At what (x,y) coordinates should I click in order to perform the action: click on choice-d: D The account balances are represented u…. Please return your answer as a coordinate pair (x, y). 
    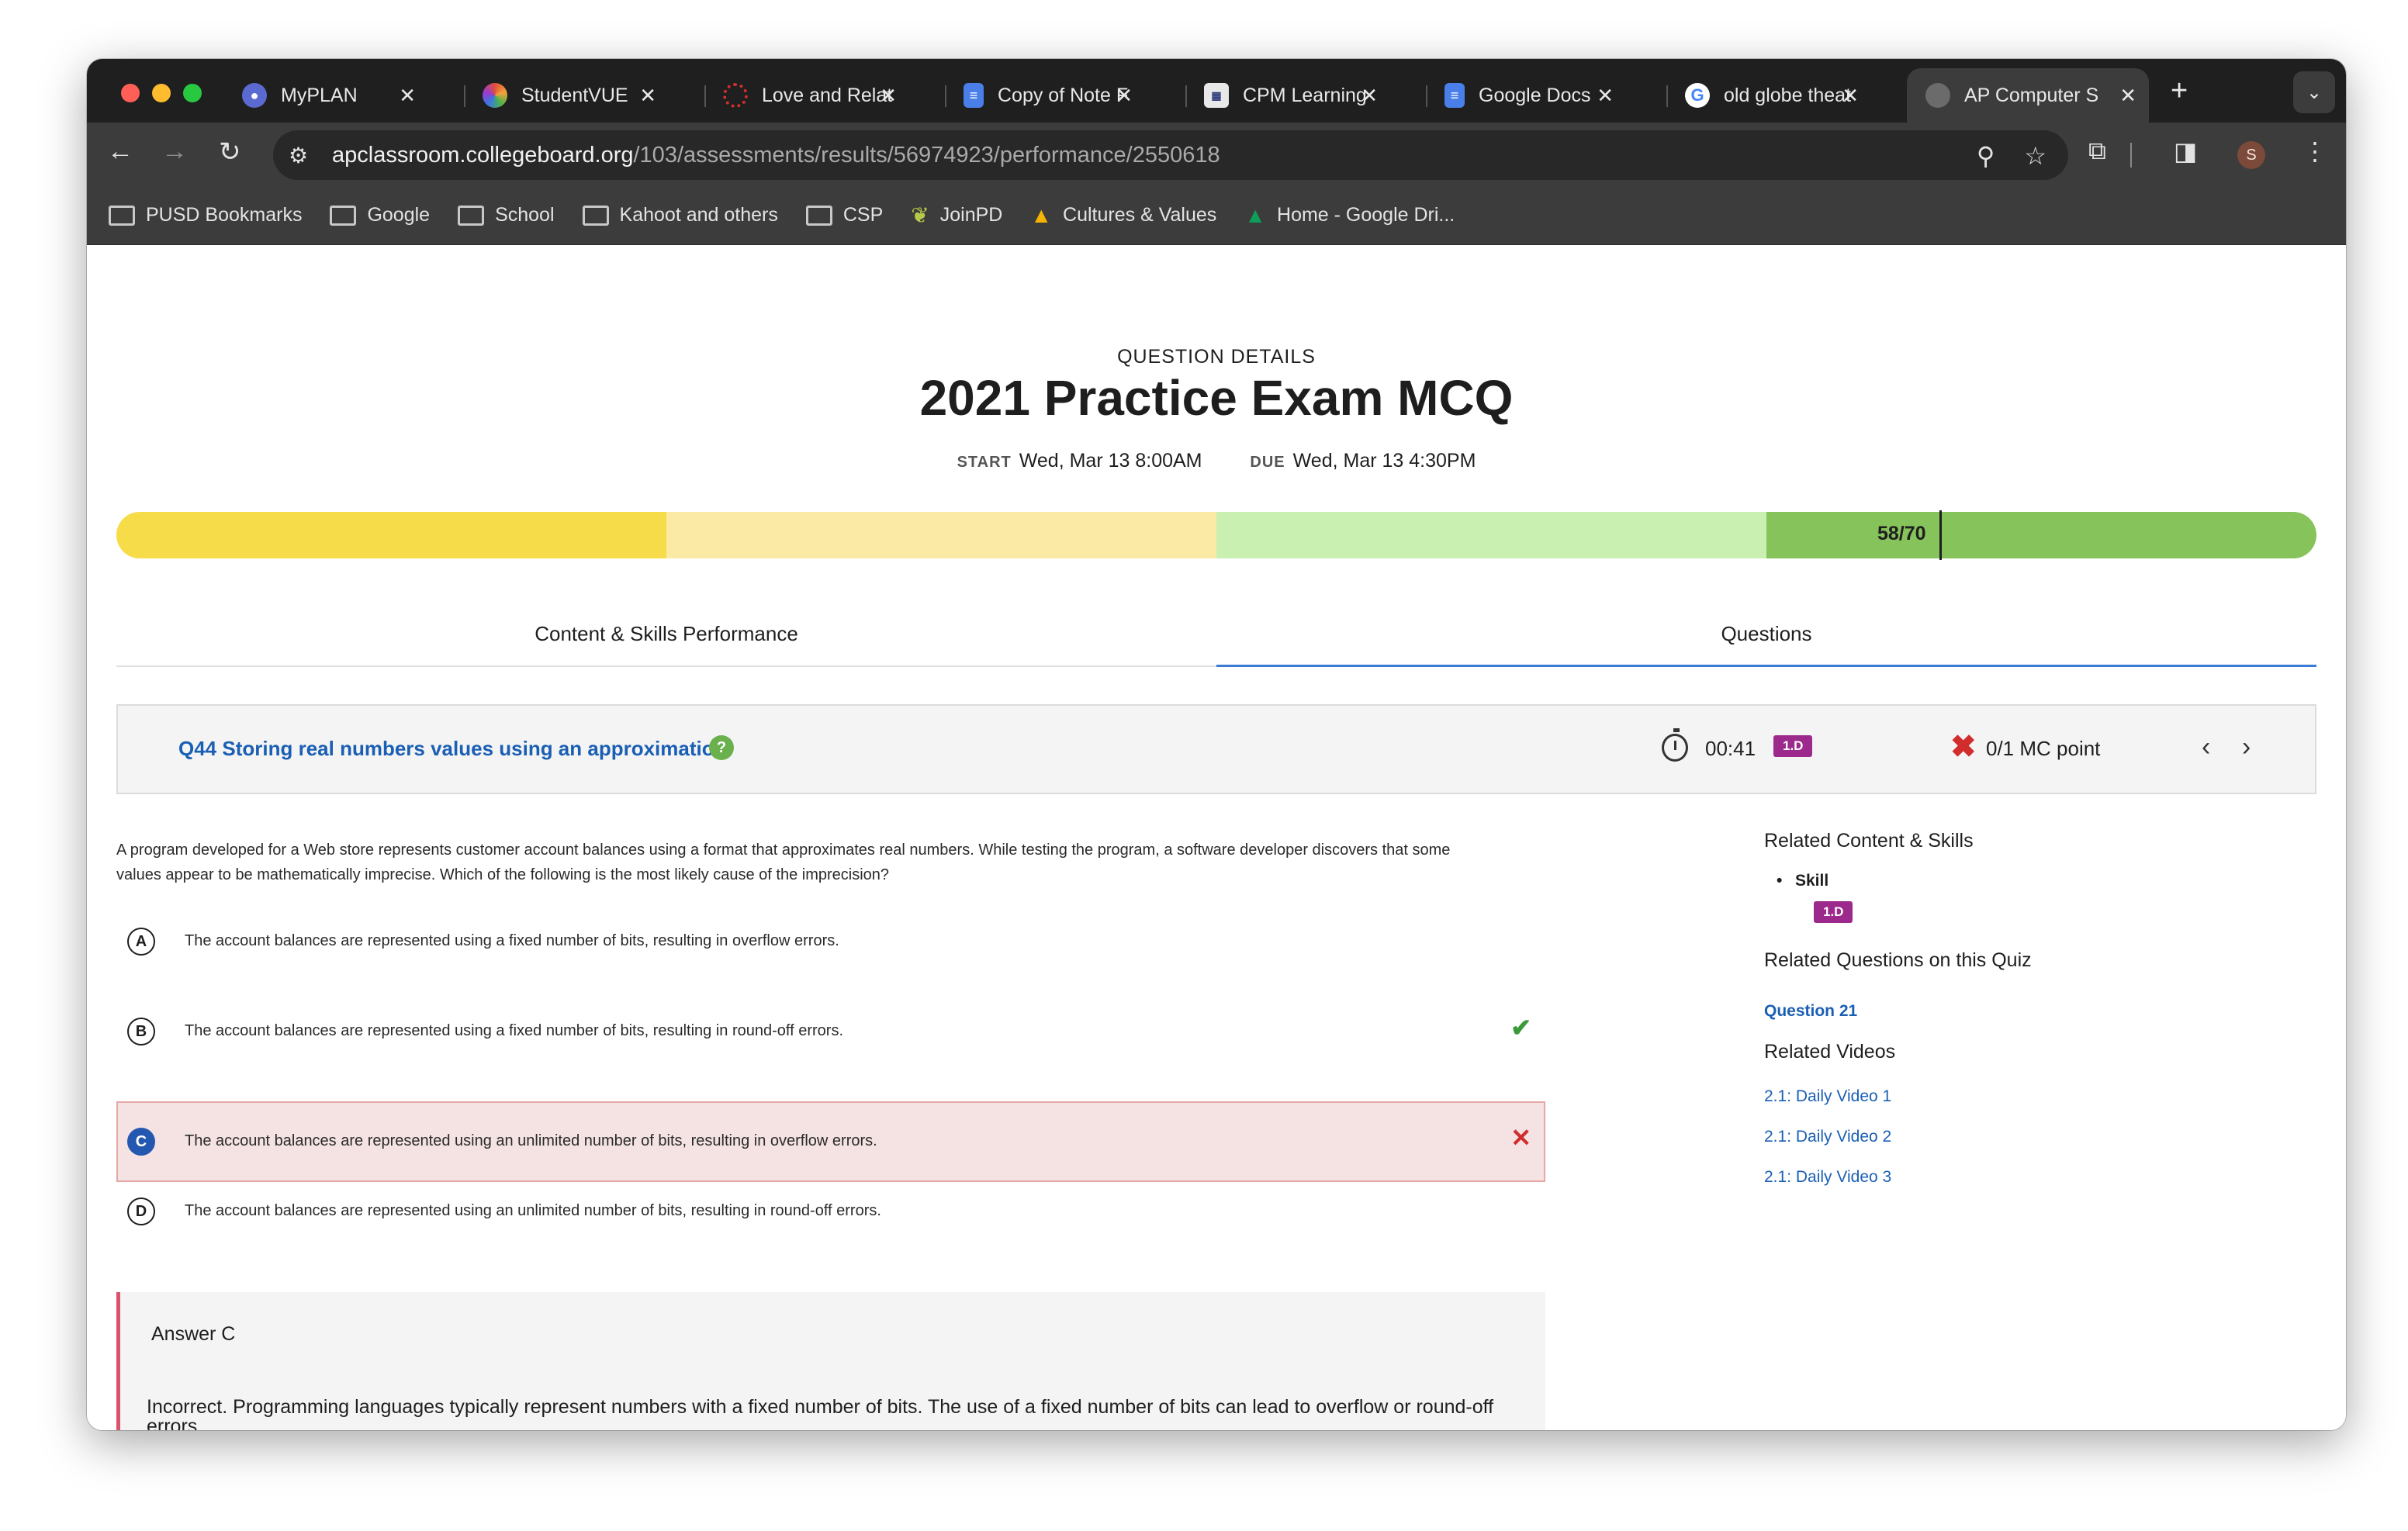
    Looking at the image, I should click on (831, 1211).